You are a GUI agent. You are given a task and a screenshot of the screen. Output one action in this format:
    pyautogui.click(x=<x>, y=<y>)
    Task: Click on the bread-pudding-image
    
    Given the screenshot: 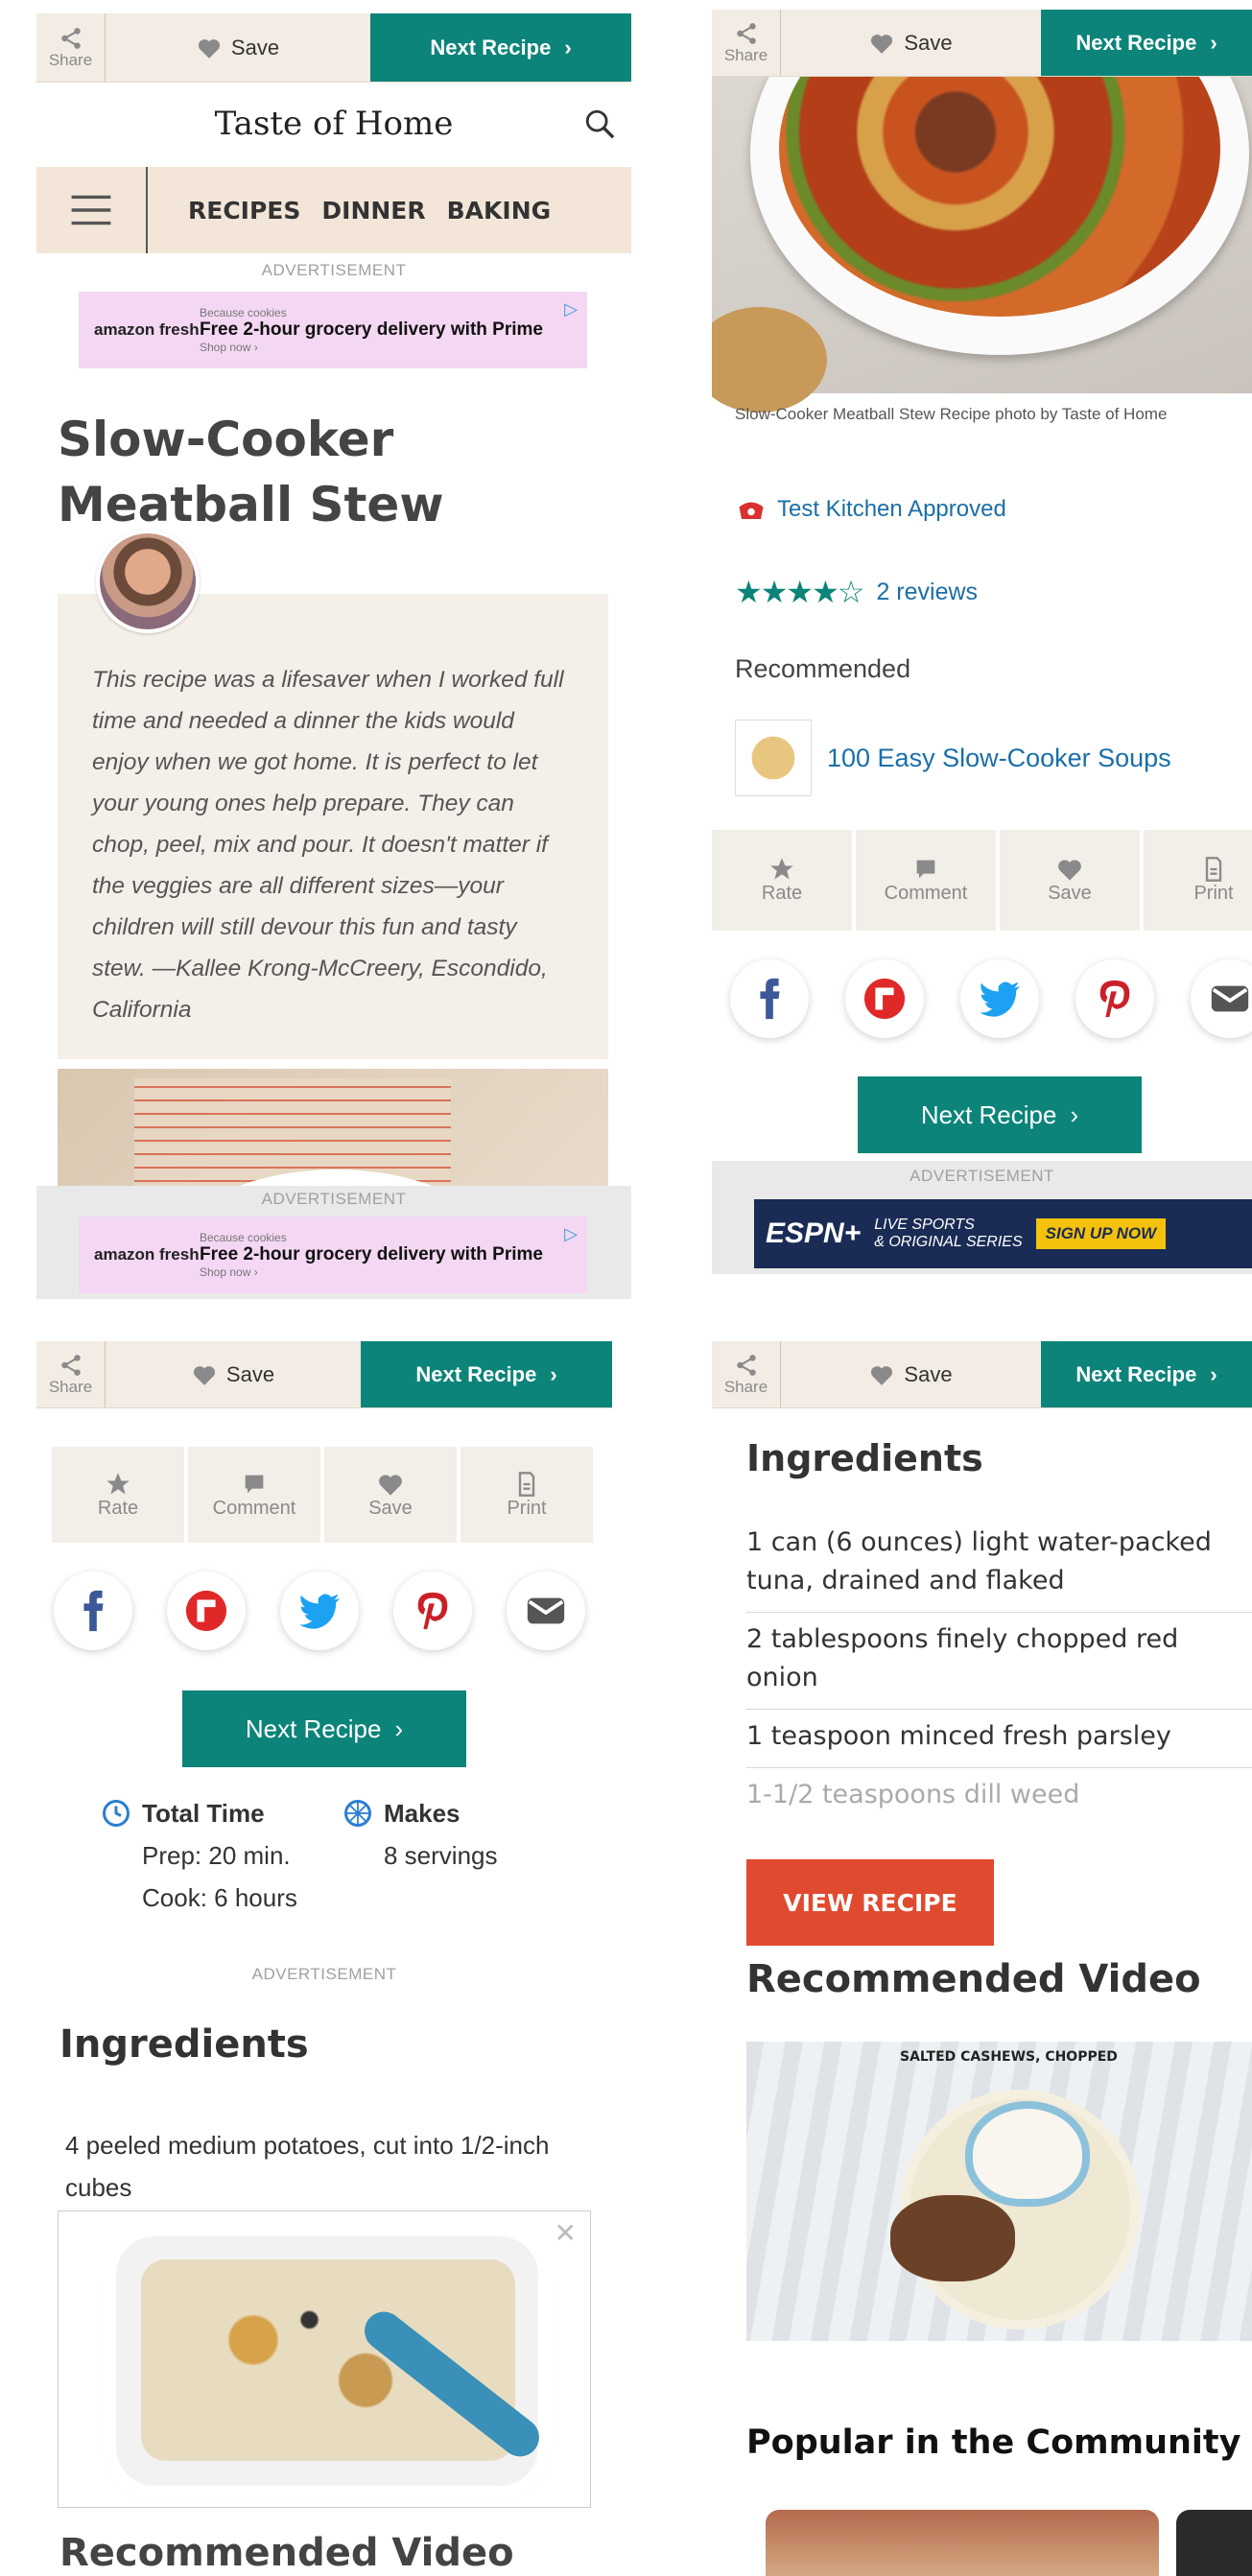 What is the action you would take?
    pyautogui.click(x=328, y=2360)
    